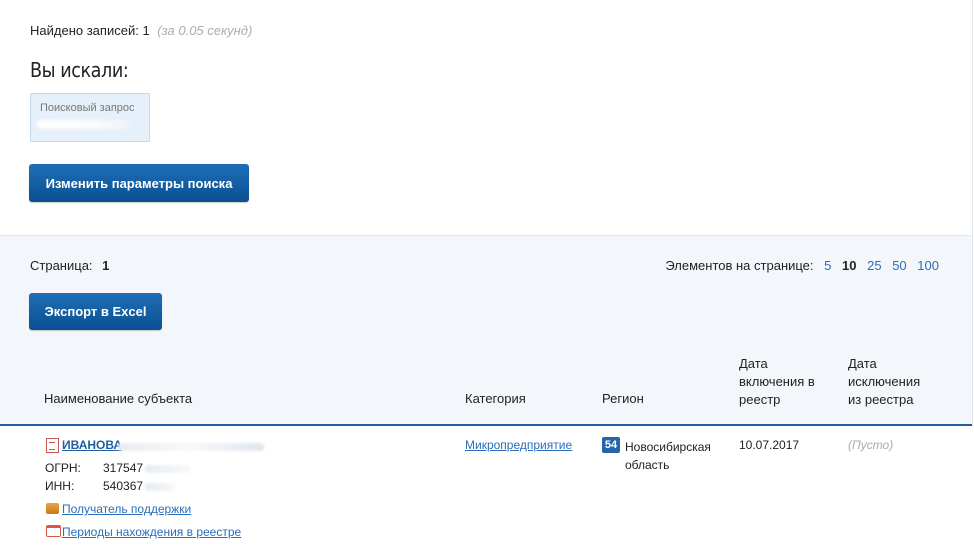 The height and width of the screenshot is (560, 974). Describe the element at coordinates (668, 447) in the screenshot. I see `region-name-line-1: Новосибирская` at that location.